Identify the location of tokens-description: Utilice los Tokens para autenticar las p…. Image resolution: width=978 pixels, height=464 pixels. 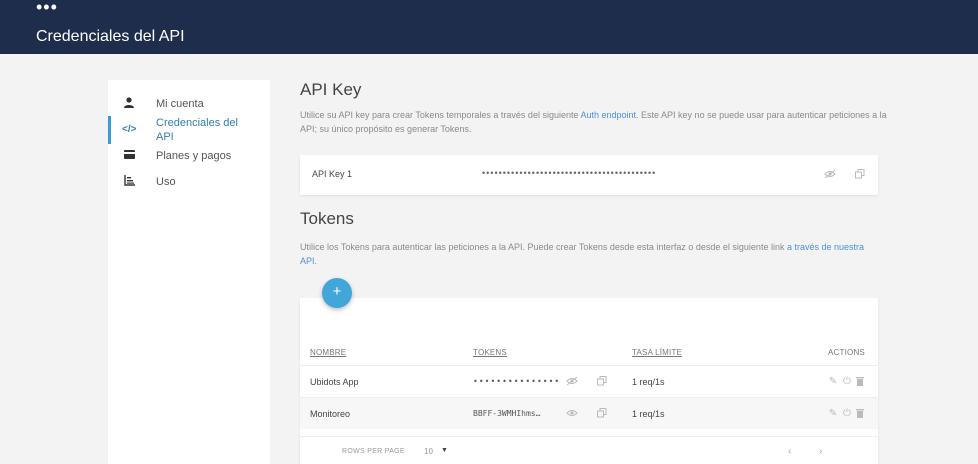
(590, 254).